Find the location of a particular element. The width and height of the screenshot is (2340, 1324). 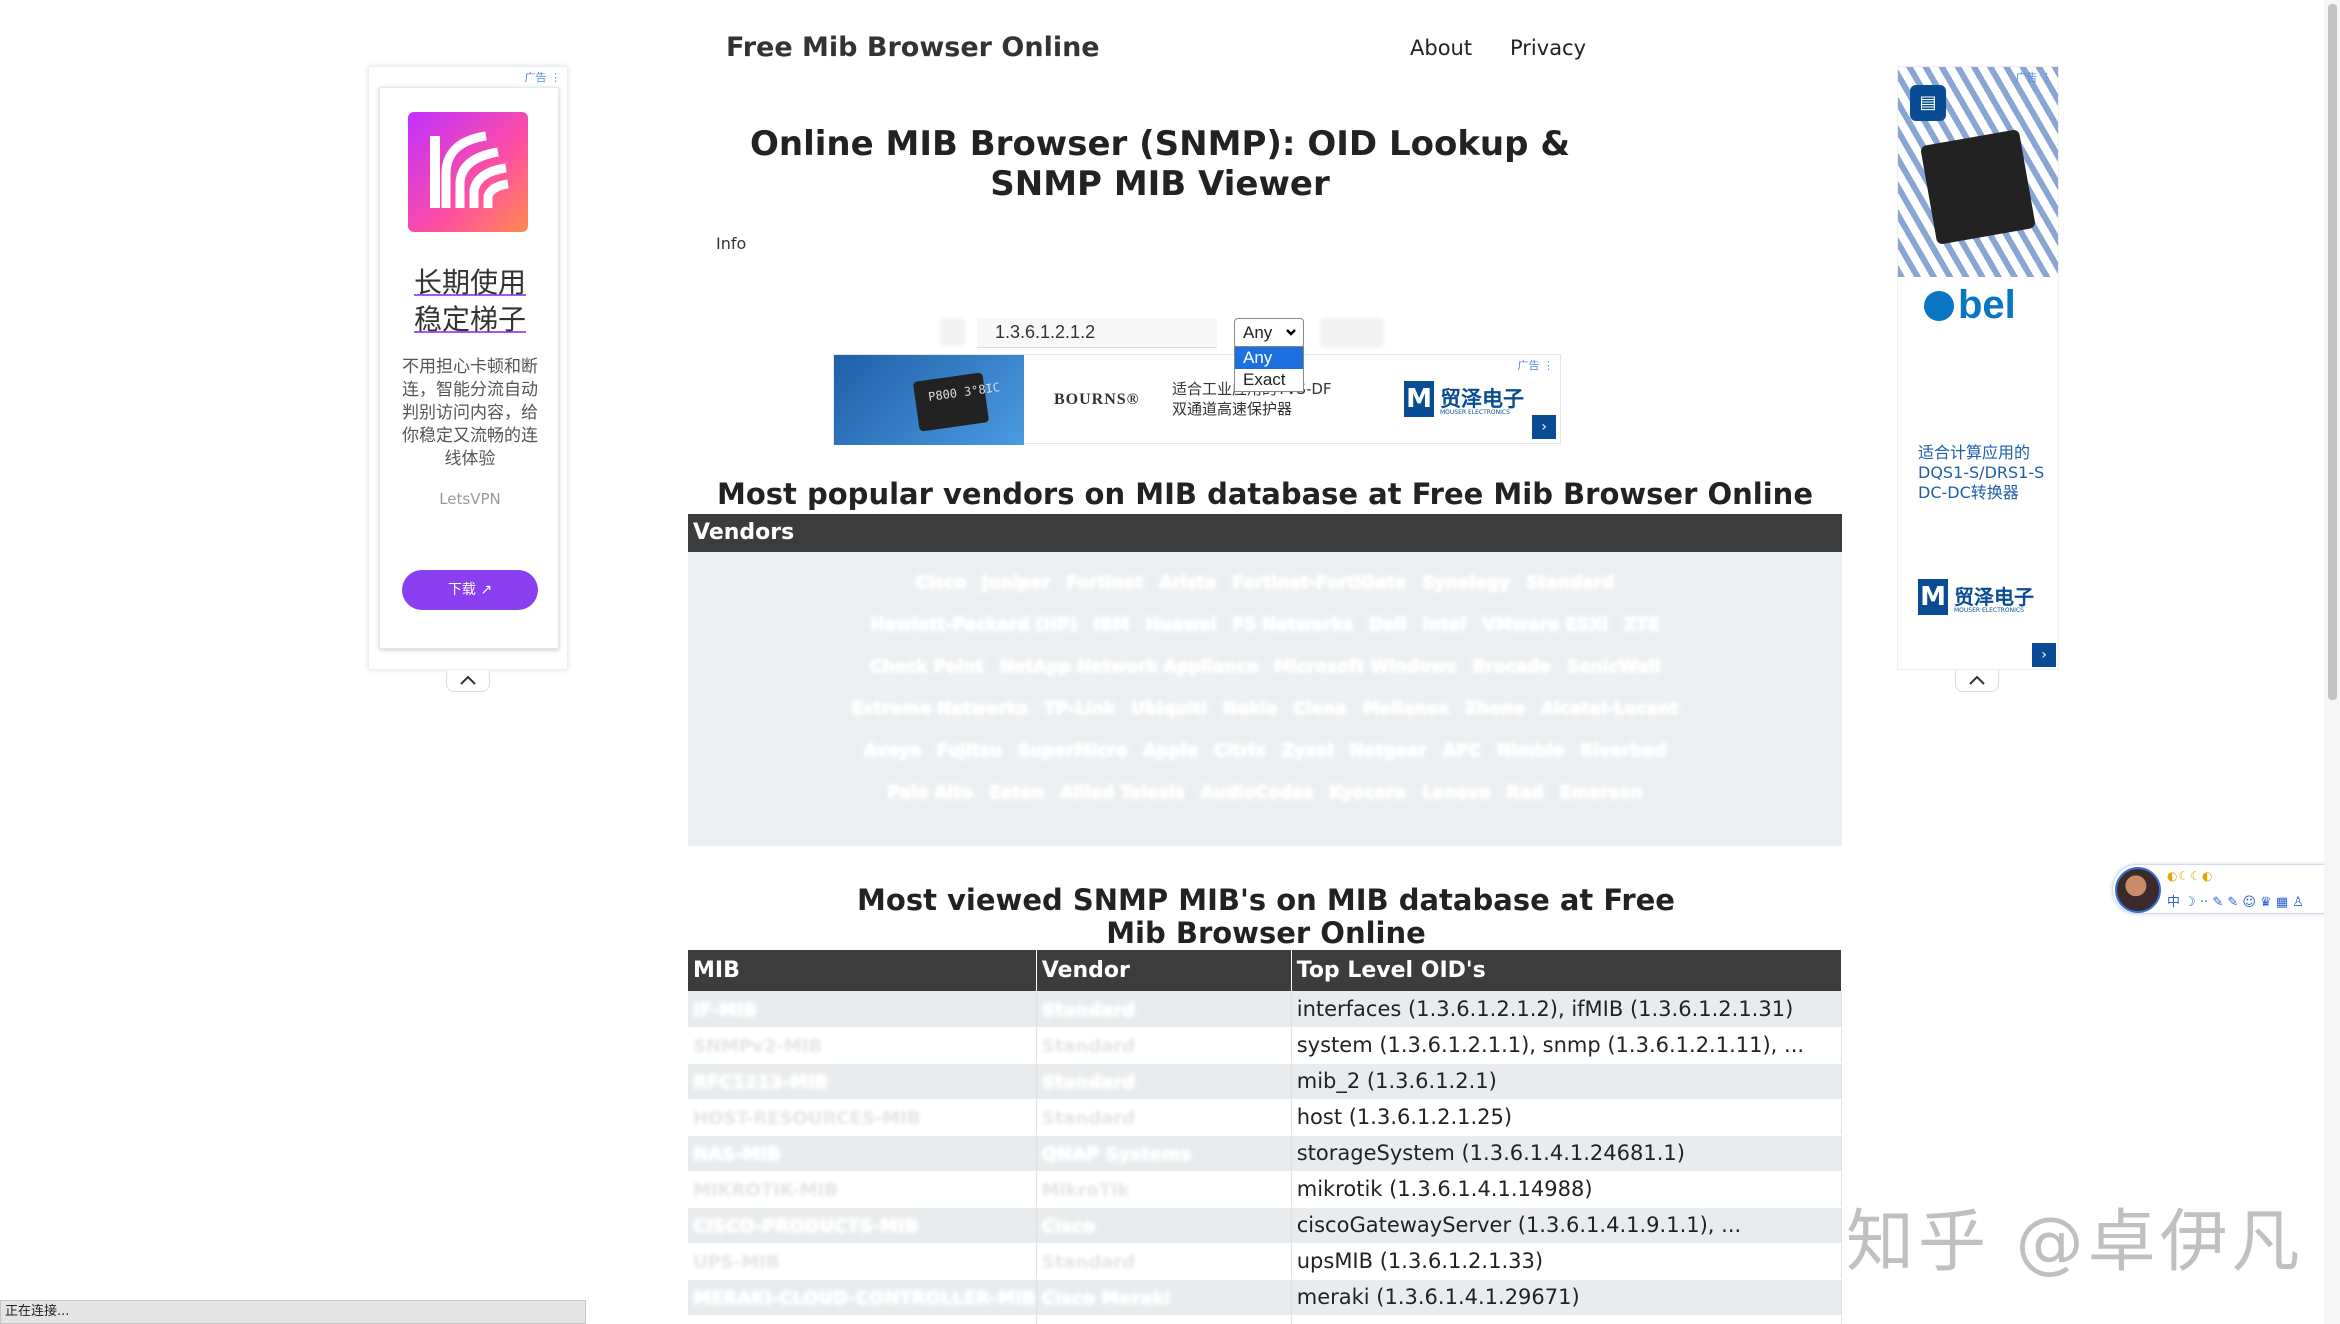

vendor-name-link: Cisco Meraki is located at coordinates (1106, 1298).